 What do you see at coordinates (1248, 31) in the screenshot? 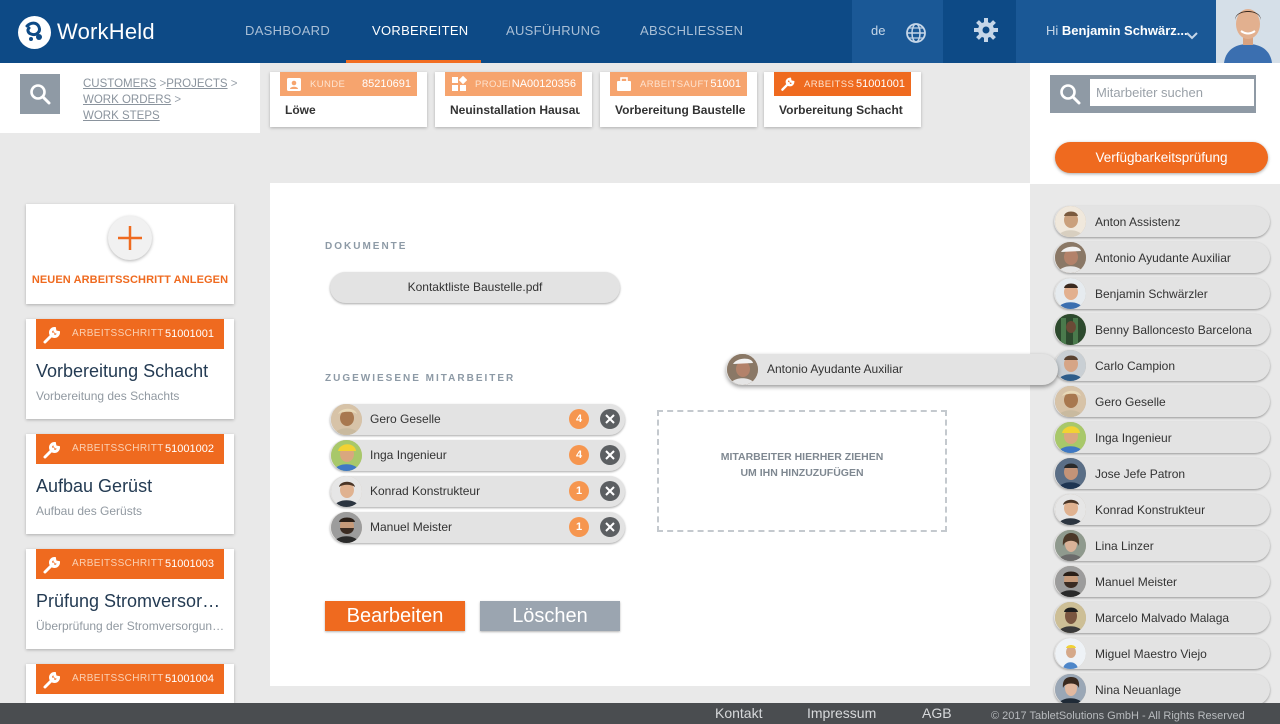
I see `user-avatar` at bounding box center [1248, 31].